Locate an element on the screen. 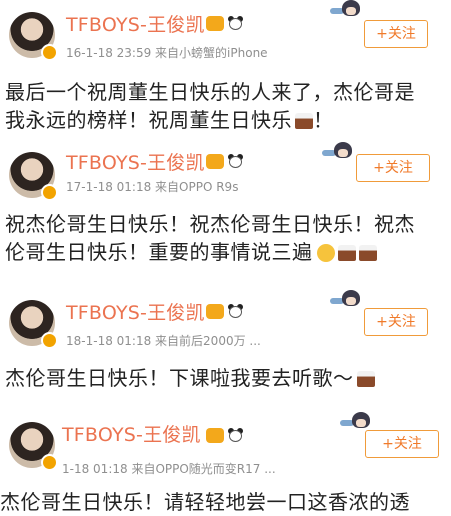 Image resolution: width=451 pixels, height=516 pixels. post-meta: 17-1-18 01:18 来自OPPO R9s is located at coordinates (152, 187).